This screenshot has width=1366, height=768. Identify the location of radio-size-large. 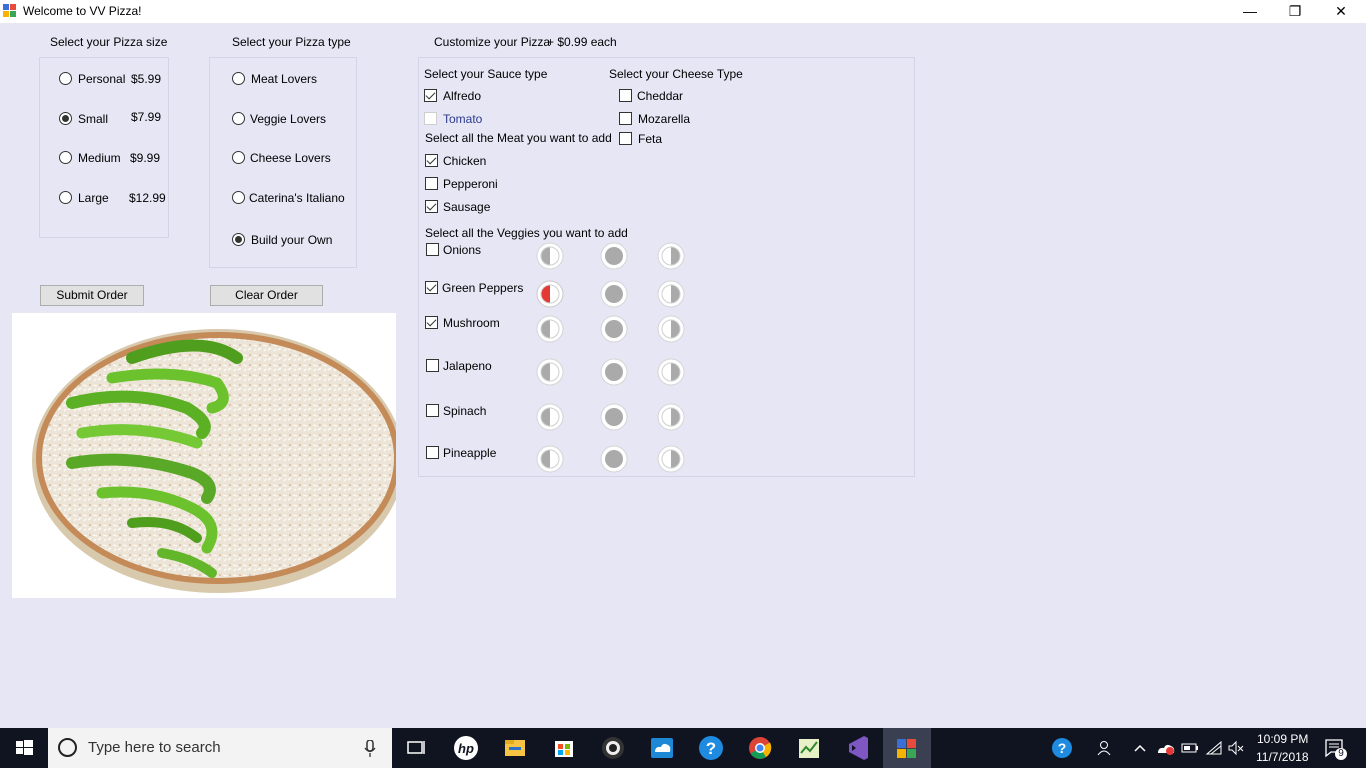
(65, 197).